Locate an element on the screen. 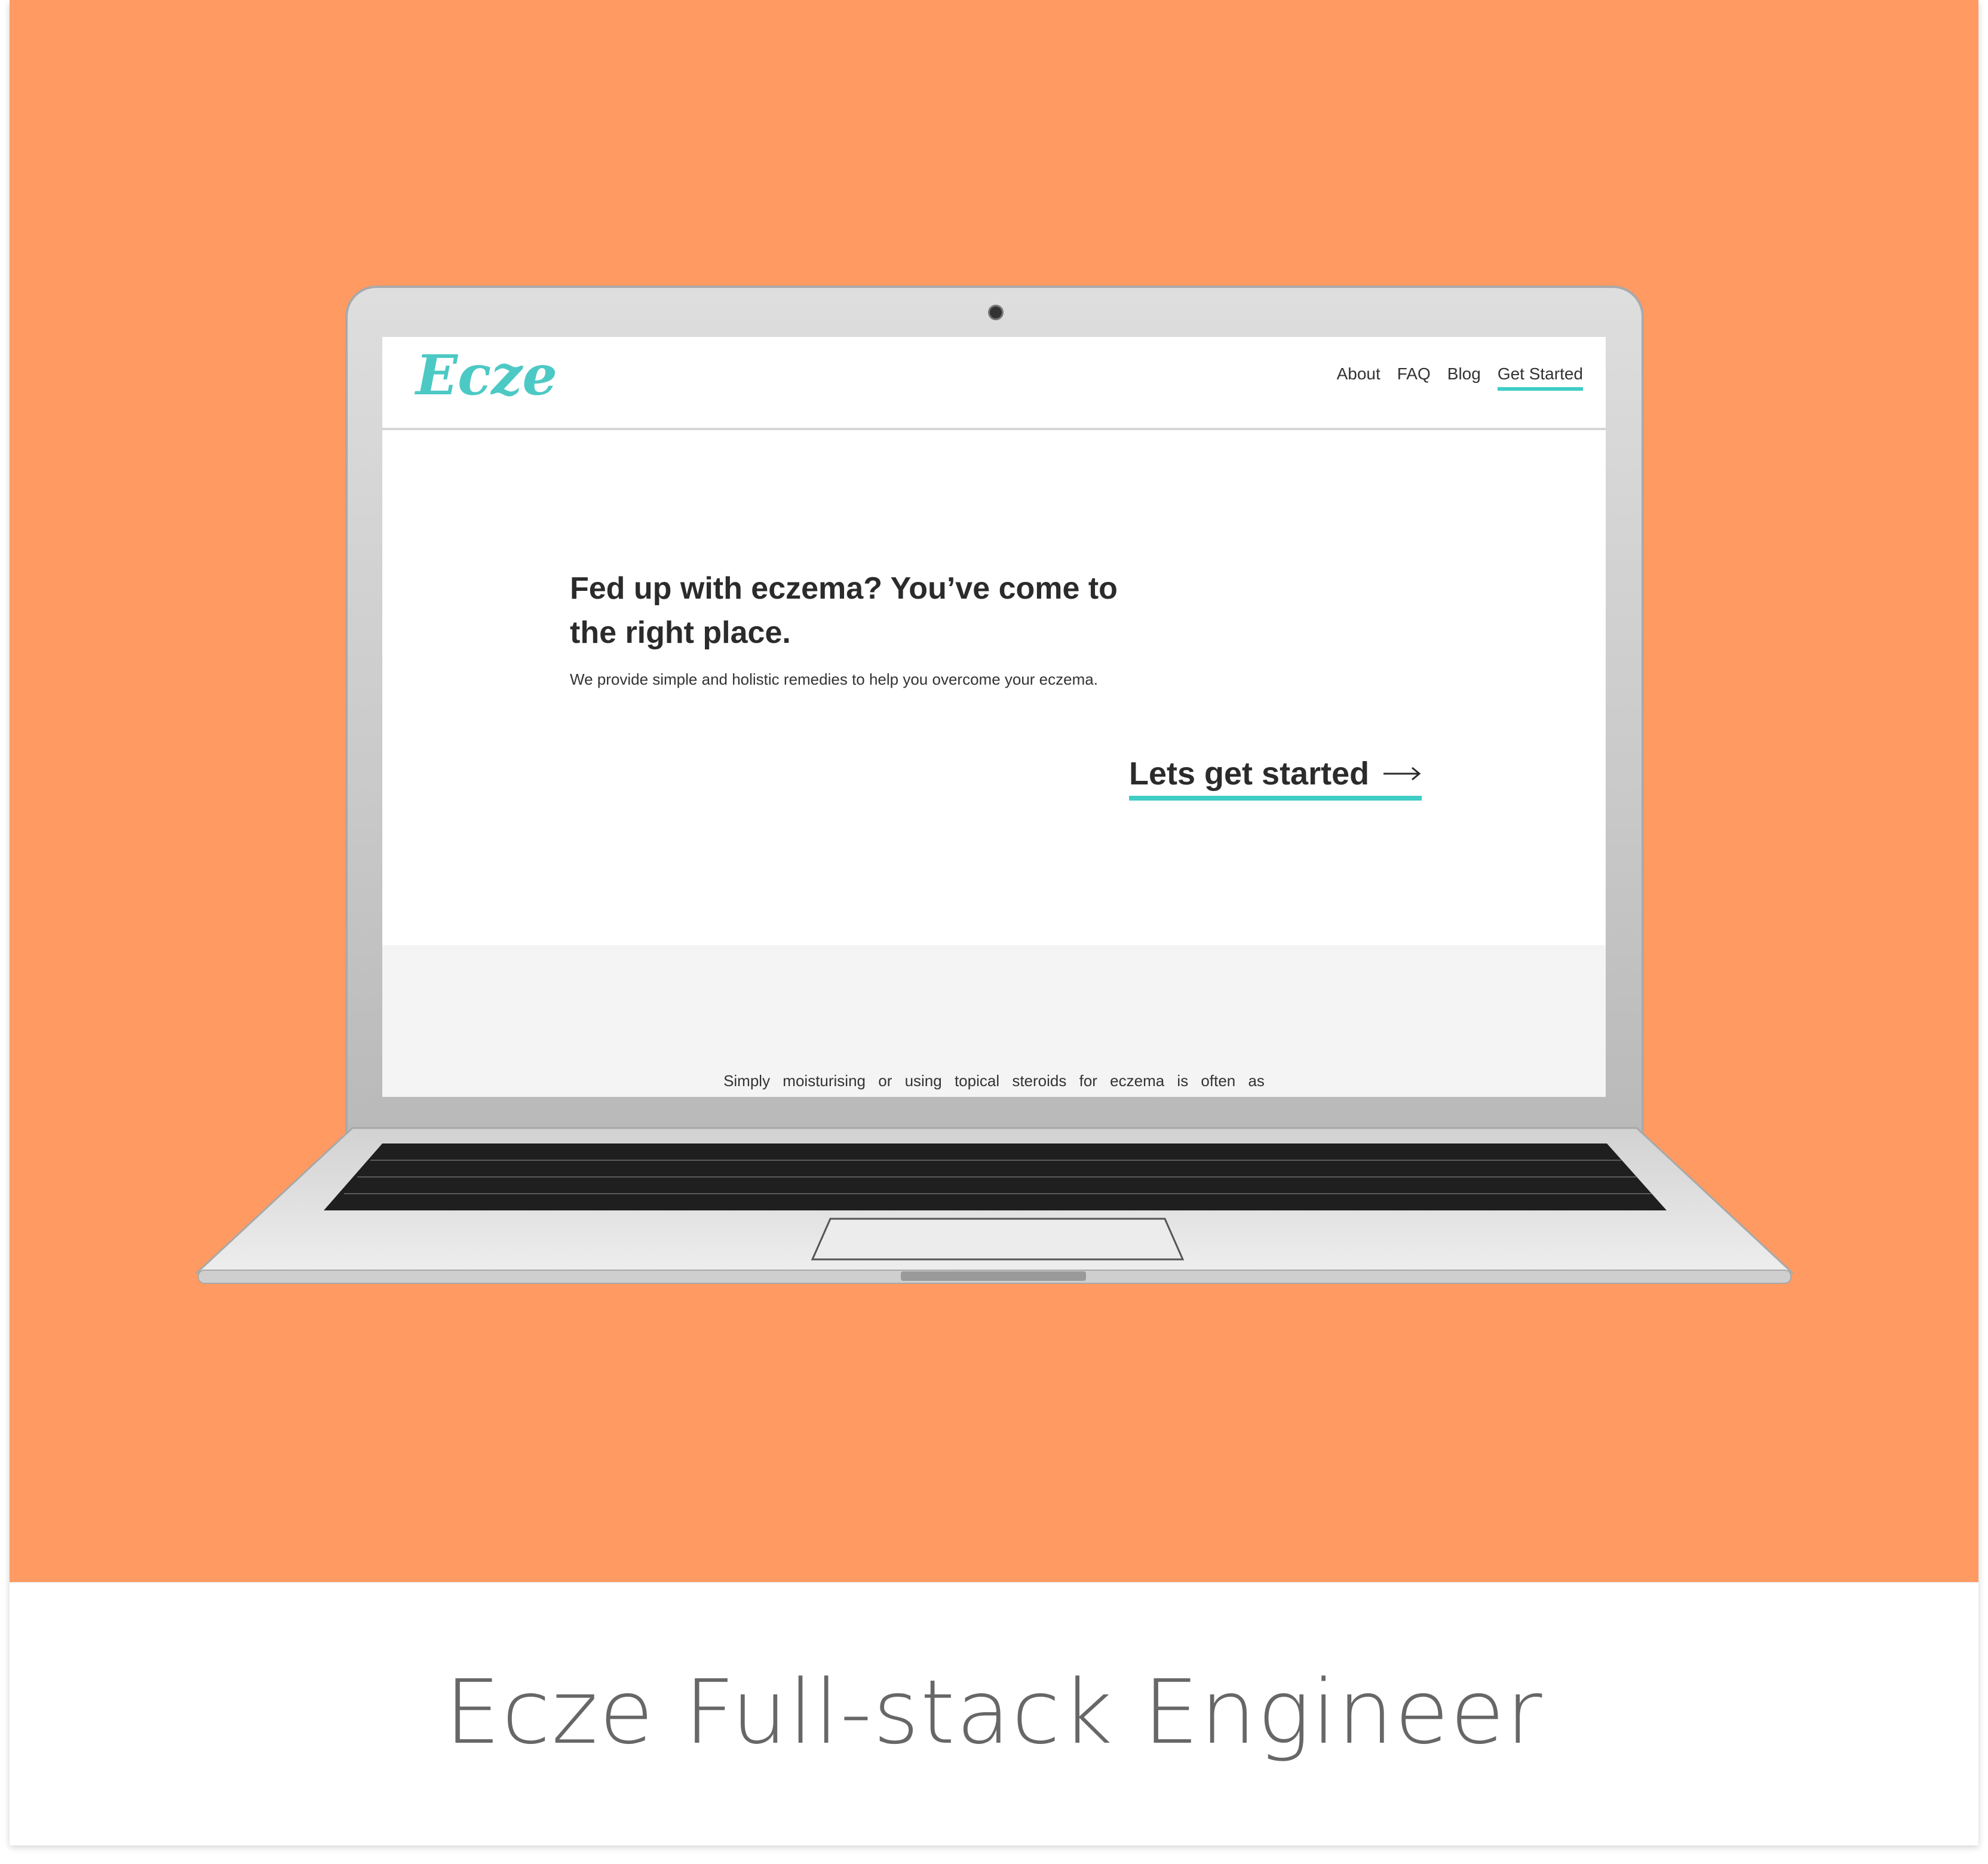 The image size is (1988, 1864). cta-label: Lets get started is located at coordinates (1249, 774).